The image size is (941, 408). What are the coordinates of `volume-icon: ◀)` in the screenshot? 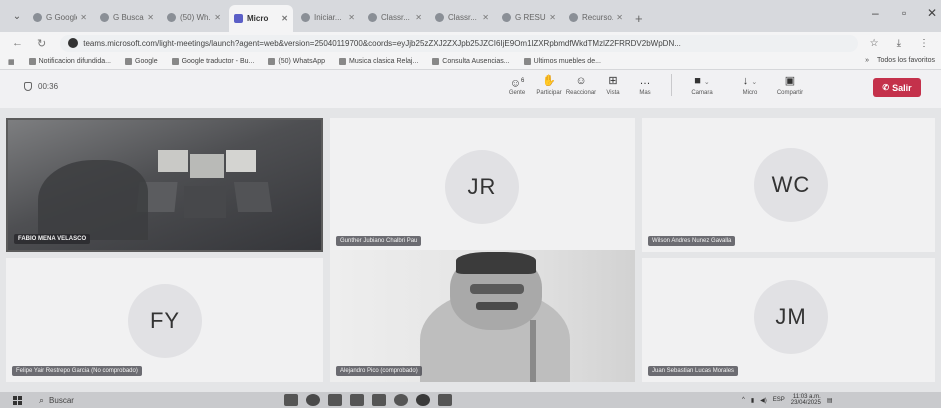 It's located at (763, 400).